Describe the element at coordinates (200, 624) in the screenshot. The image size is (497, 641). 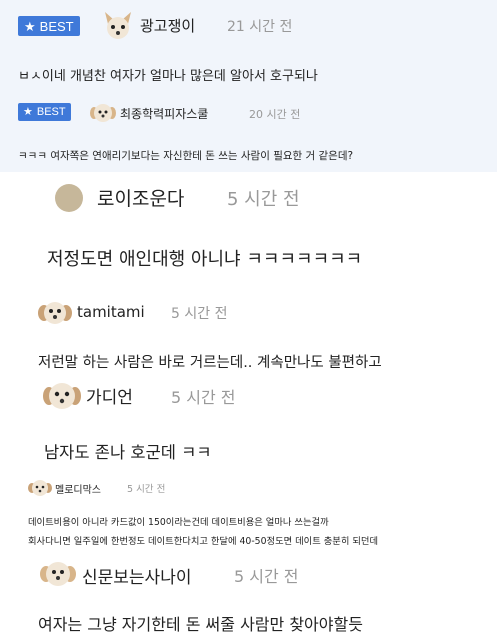
I see `comment-text: 여자는 그냥 자기한테 돈 써줄 사람만 찾아야할듯` at that location.